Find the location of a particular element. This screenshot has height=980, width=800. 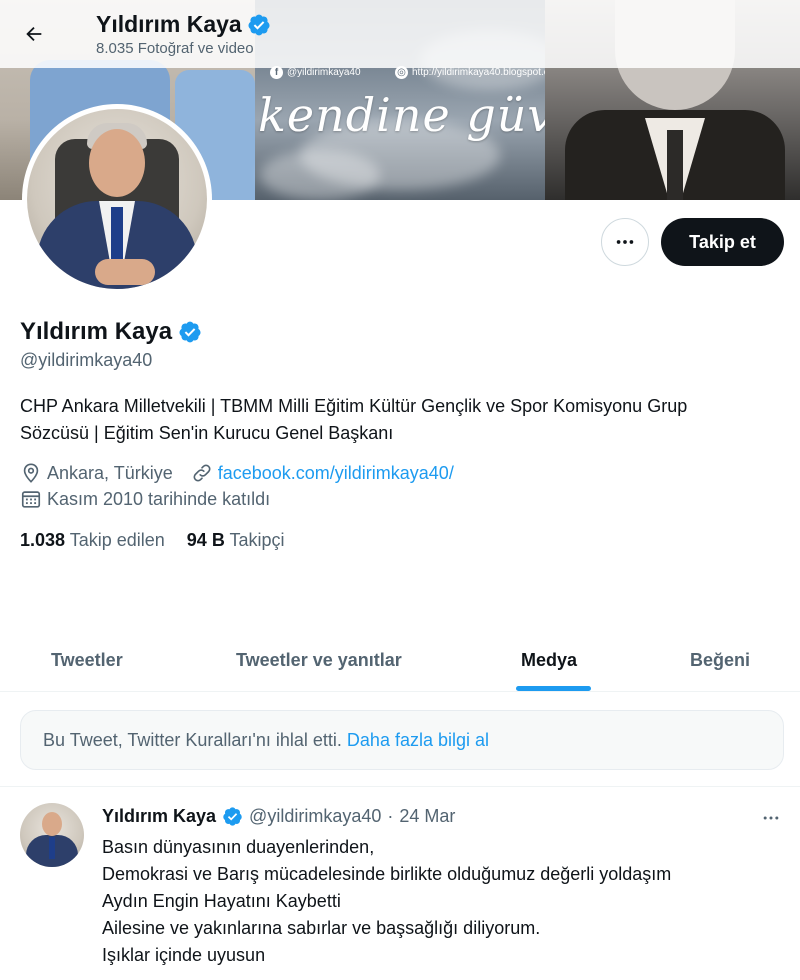

more-options-button is located at coordinates (625, 242).